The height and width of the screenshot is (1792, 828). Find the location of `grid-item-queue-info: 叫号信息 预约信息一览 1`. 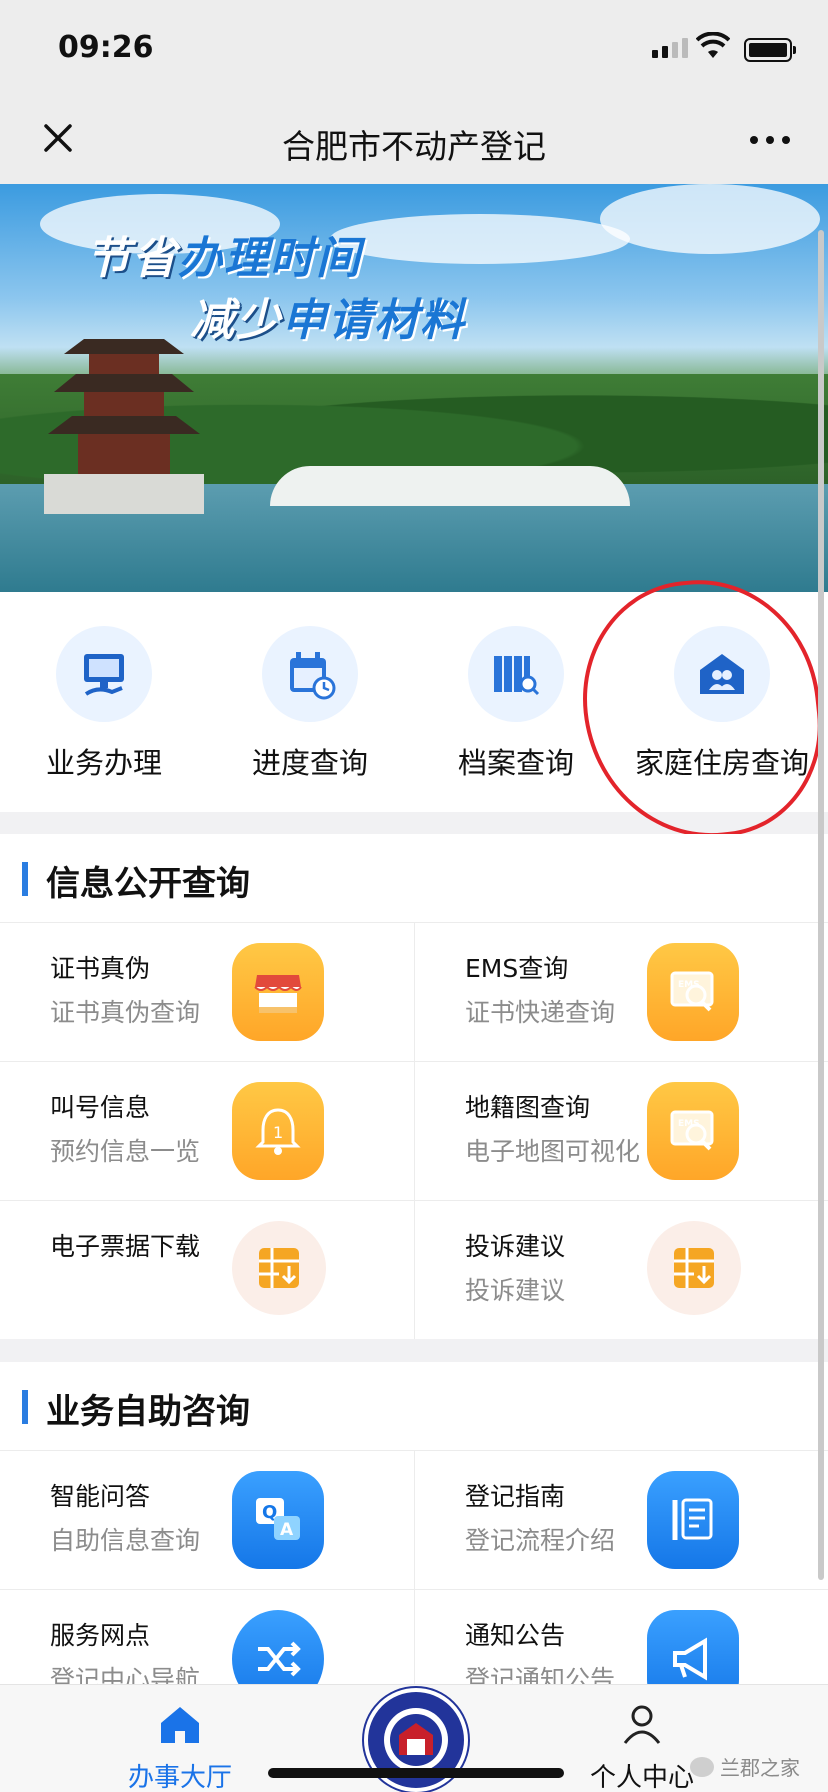

grid-item-queue-info: 叫号信息 预约信息一览 1 is located at coordinates (207, 1130).